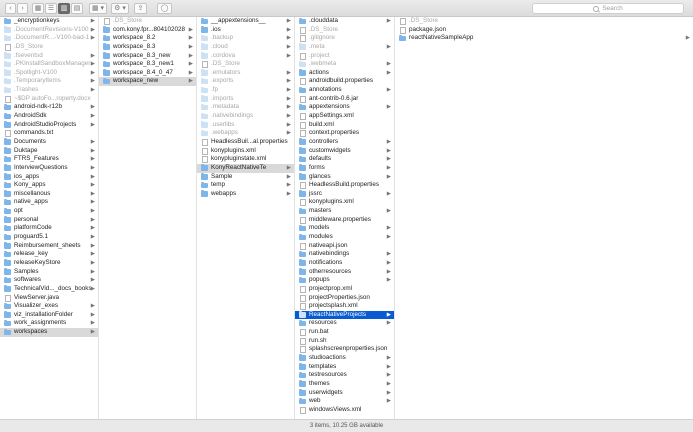 The height and width of the screenshot is (432, 693). I want to click on folder-row: com.kony.fpr...804102028 ▶, so click(147, 30).